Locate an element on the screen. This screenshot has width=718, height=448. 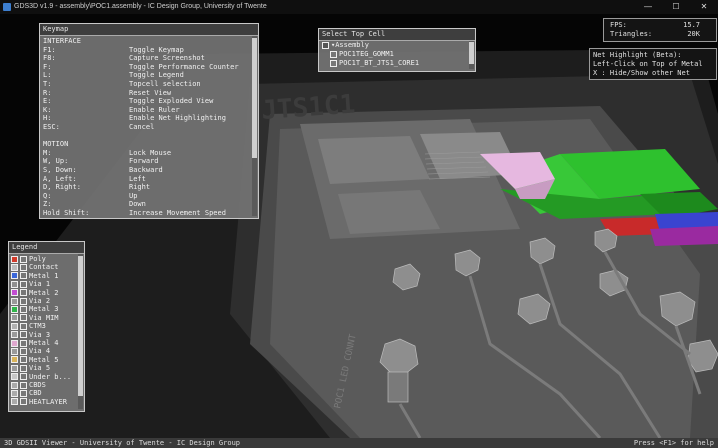
keymap-key: S, Down: is located at coordinates (60, 170).